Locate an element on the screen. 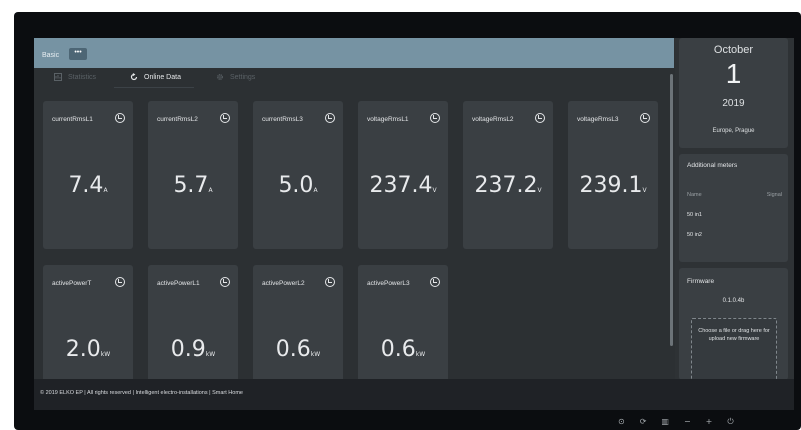 This screenshot has width=801, height=430. card-title: currentRmsL1 is located at coordinates (72, 119).